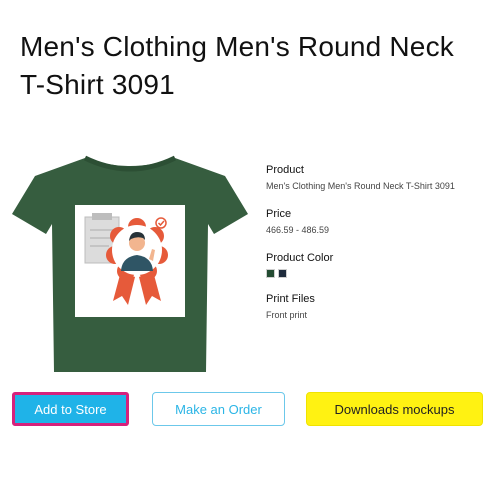  What do you see at coordinates (381, 264) in the screenshot?
I see `color-field: Product Color` at bounding box center [381, 264].